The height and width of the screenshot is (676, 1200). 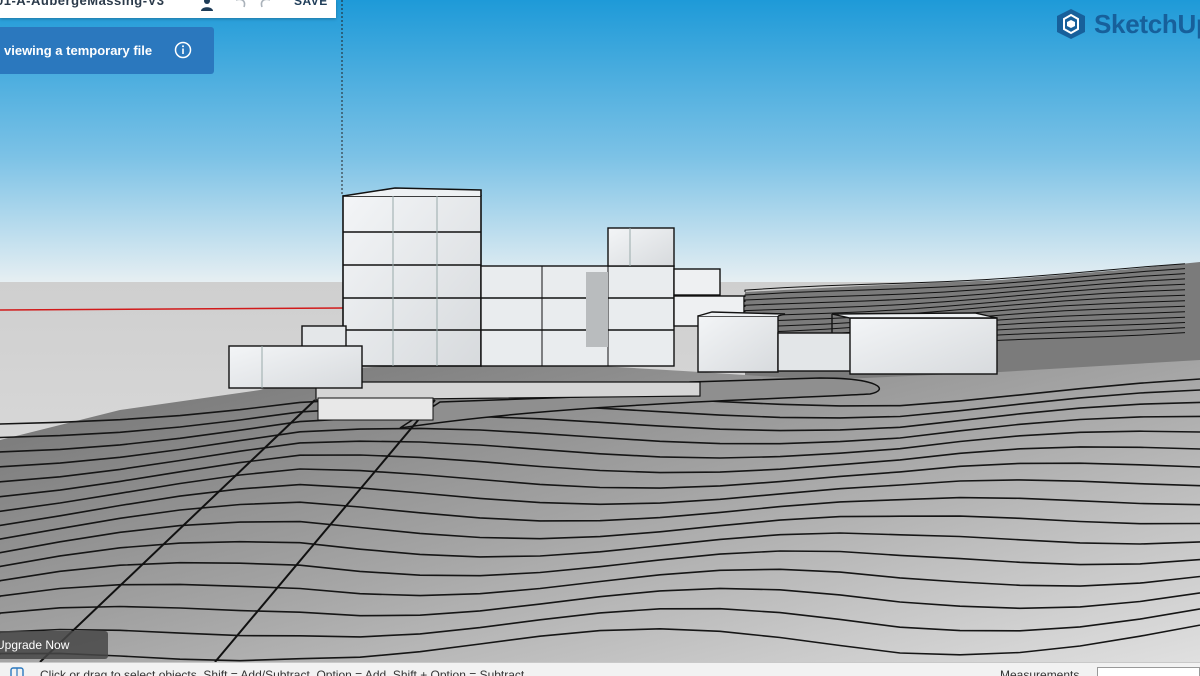 What do you see at coordinates (240, 5) in the screenshot?
I see `undo-icon` at bounding box center [240, 5].